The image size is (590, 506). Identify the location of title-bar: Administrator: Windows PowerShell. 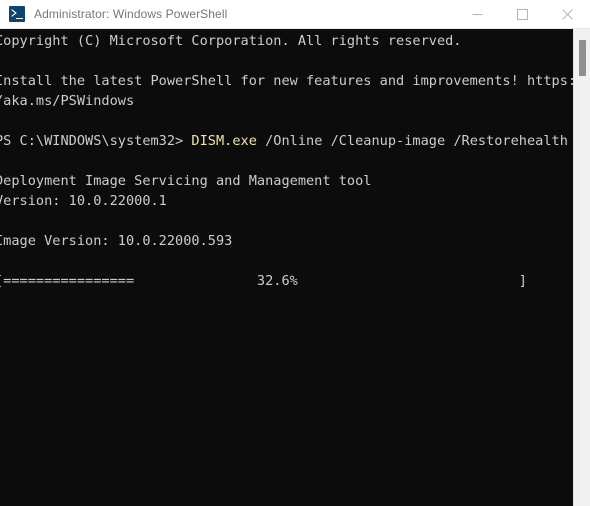
(295, 14).